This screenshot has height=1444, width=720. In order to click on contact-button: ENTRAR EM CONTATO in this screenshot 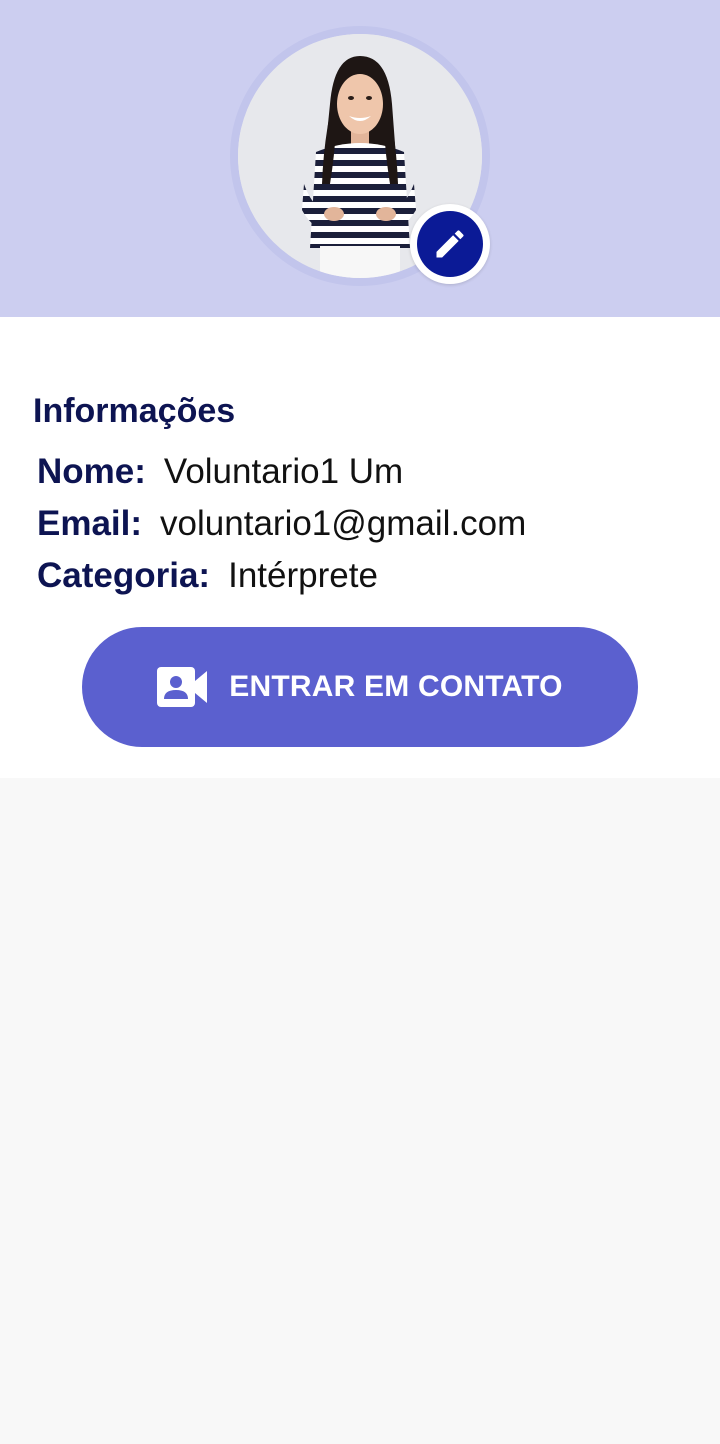, I will do `click(360, 687)`.